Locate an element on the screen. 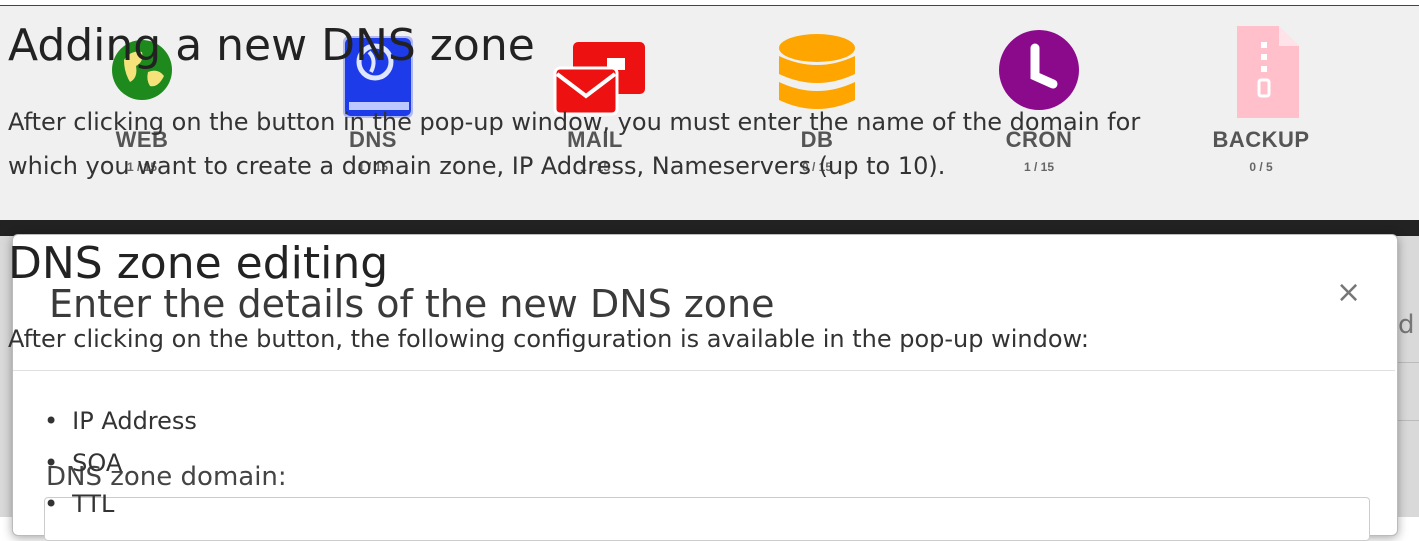 The height and width of the screenshot is (541, 1419). service-cron: CRON 1 / 15 is located at coordinates (1039, 98).